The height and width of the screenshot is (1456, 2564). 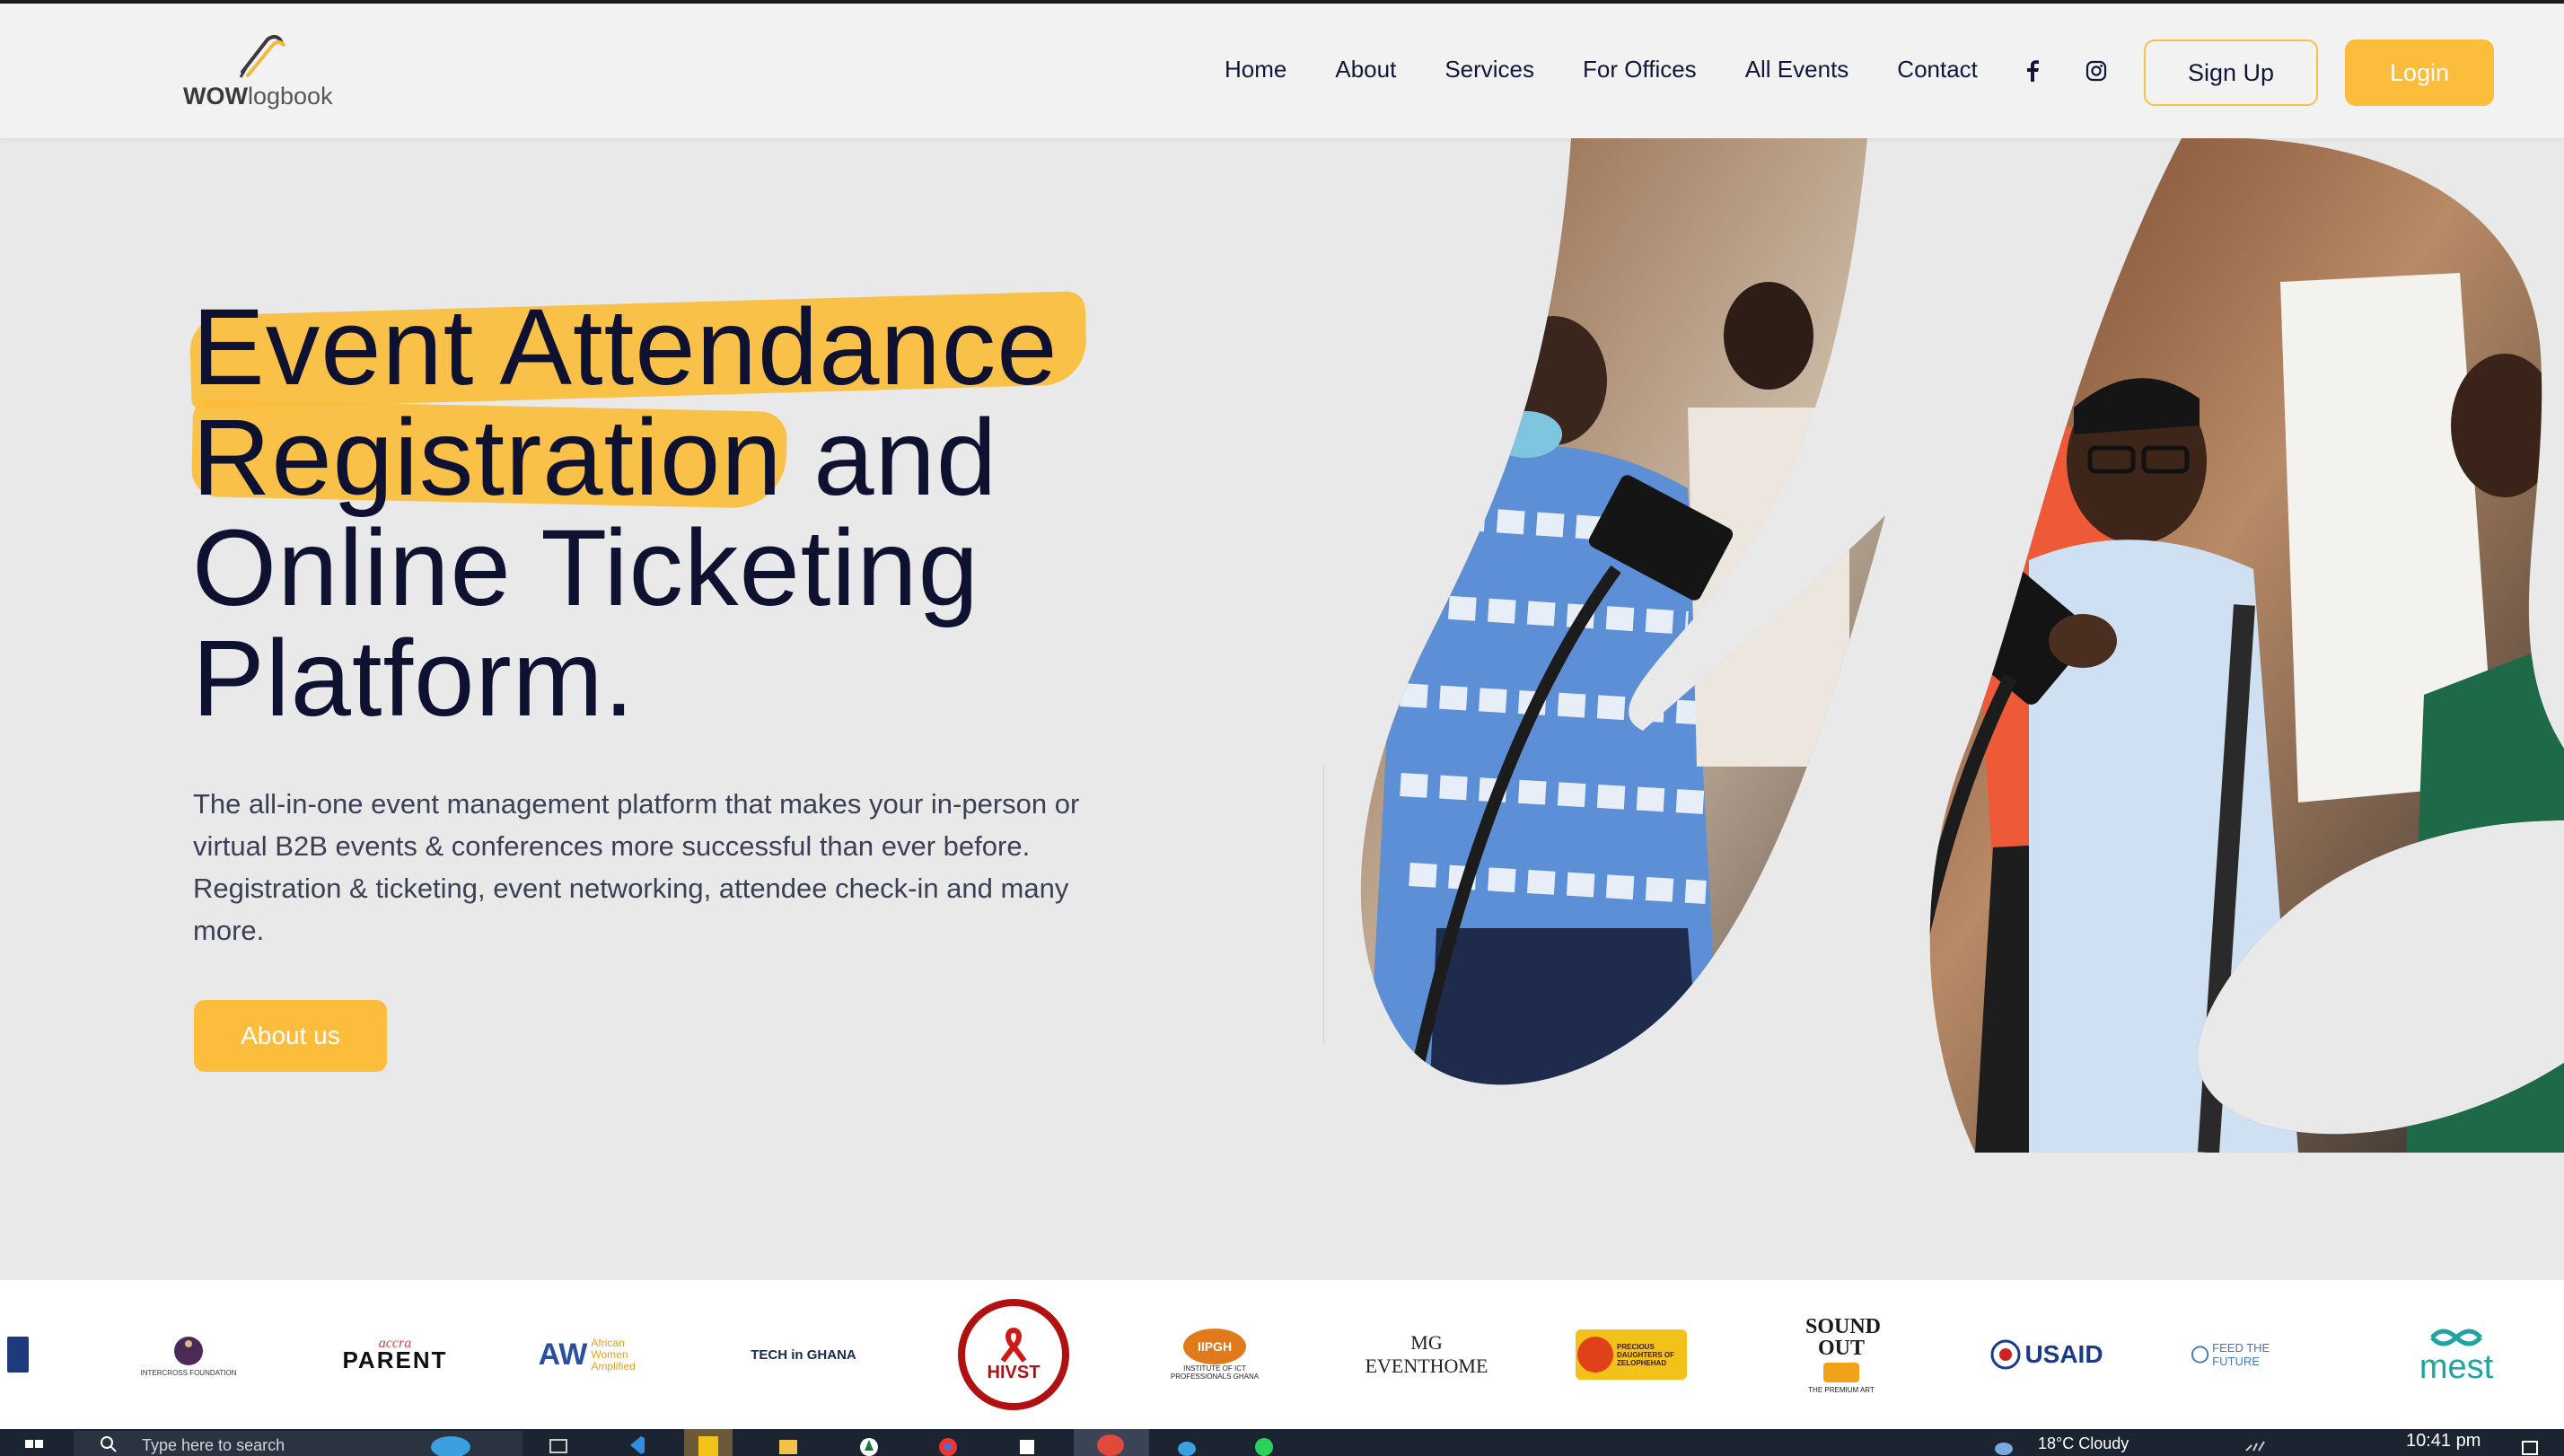 I want to click on partner-logo-african-women-amplified: AW African Women Amplified, so click(x=598, y=1355).